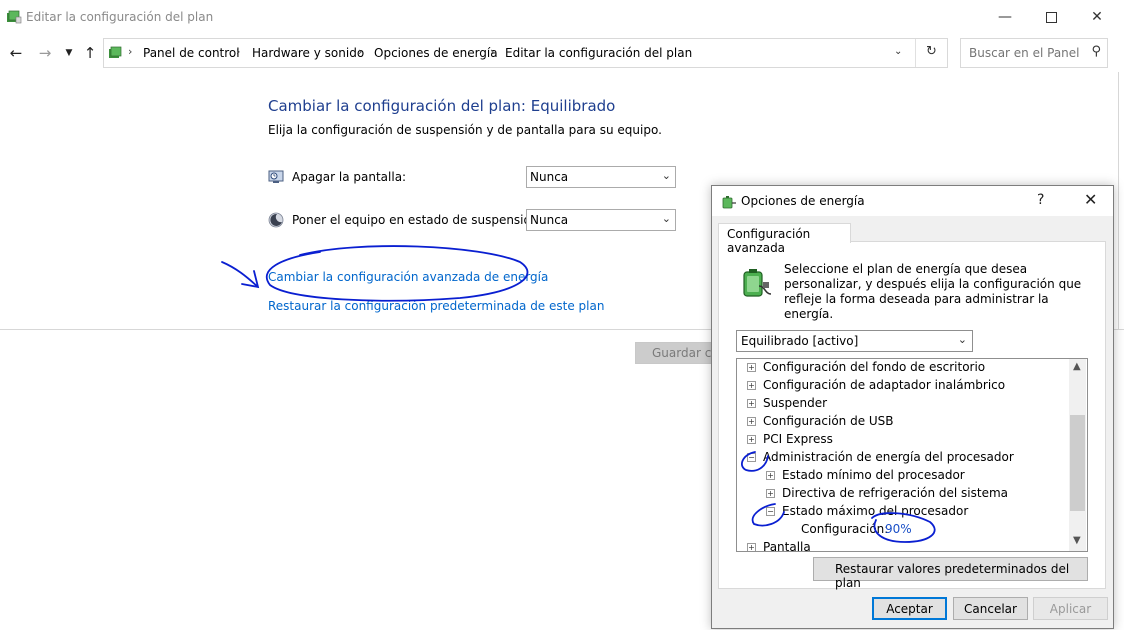 The height and width of the screenshot is (630, 1124). I want to click on maximize-icon, so click(1051, 17).